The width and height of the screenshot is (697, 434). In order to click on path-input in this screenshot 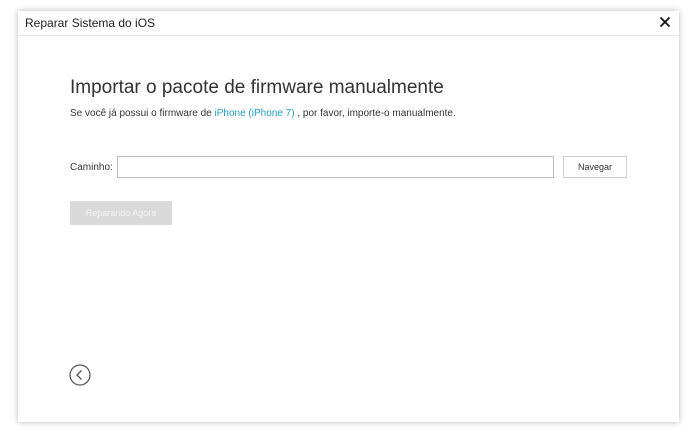, I will do `click(335, 167)`.